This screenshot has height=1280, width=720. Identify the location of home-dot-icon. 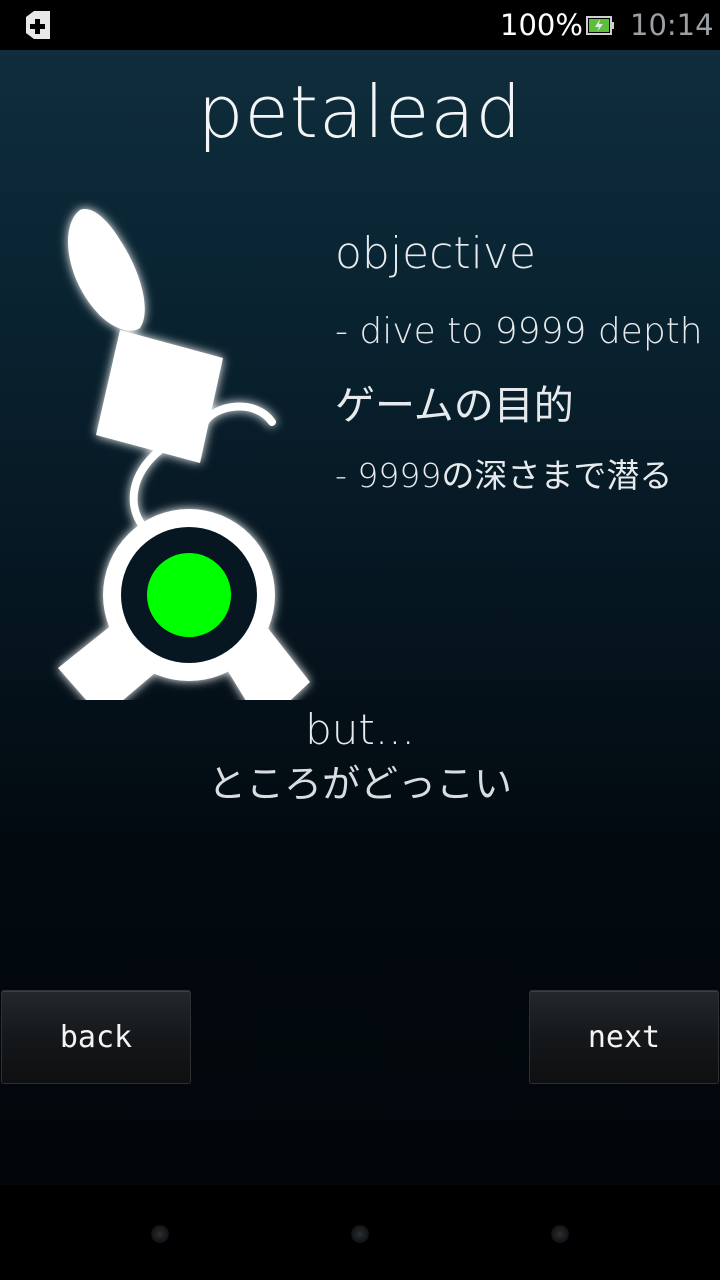
(360, 1234).